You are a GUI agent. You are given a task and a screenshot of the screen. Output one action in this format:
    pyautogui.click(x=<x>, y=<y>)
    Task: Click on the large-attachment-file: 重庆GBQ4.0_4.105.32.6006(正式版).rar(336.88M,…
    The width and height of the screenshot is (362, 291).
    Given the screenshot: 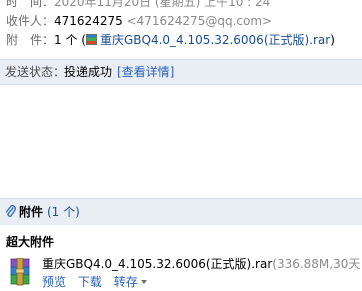 What is the action you would take?
    pyautogui.click(x=201, y=264)
    